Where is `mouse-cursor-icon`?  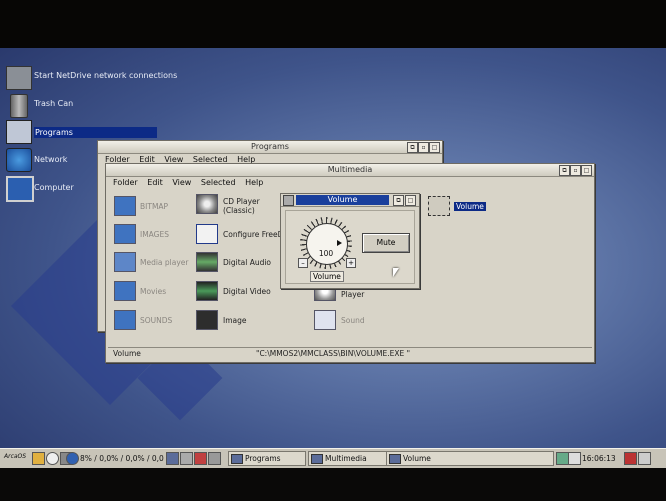 mouse-cursor-icon is located at coordinates (396, 272).